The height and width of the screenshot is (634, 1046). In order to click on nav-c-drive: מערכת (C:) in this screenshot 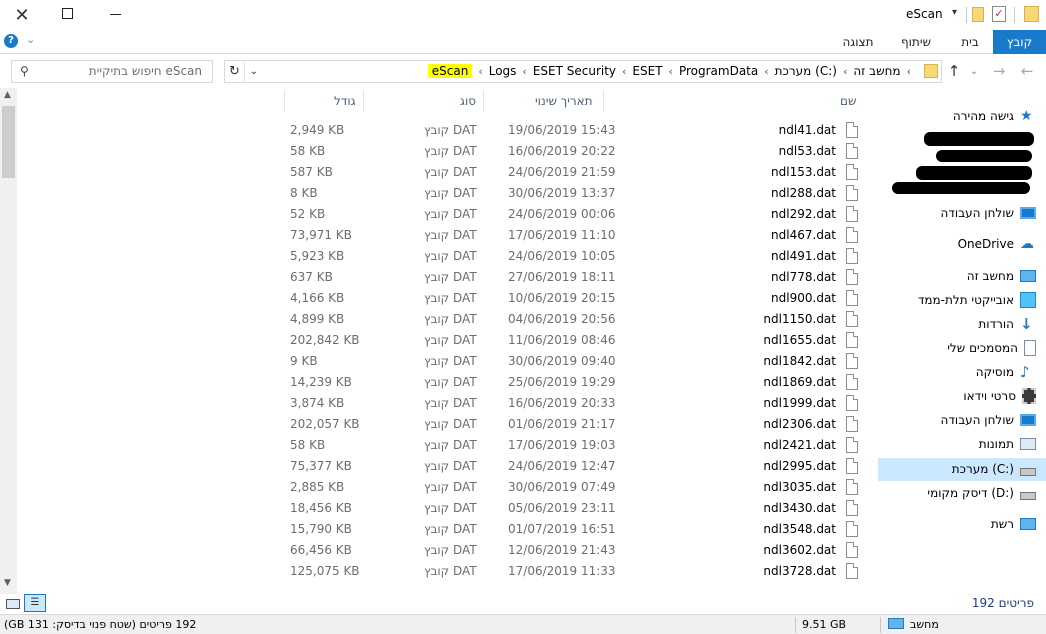, I will do `click(994, 469)`.